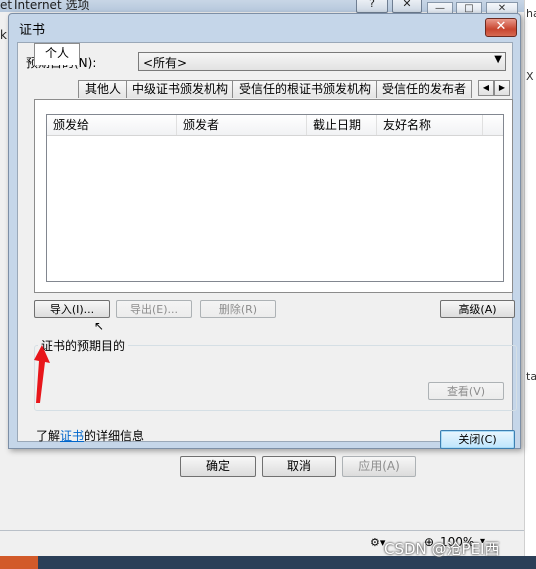 This screenshot has height=569, width=536. What do you see at coordinates (486, 88) in the screenshot?
I see `tab-scroll-left-icon: ◀` at bounding box center [486, 88].